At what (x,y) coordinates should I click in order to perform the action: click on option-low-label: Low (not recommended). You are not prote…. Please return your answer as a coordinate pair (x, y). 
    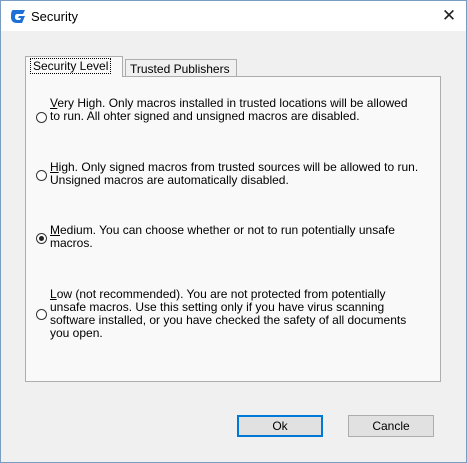
    Looking at the image, I should click on (228, 313).